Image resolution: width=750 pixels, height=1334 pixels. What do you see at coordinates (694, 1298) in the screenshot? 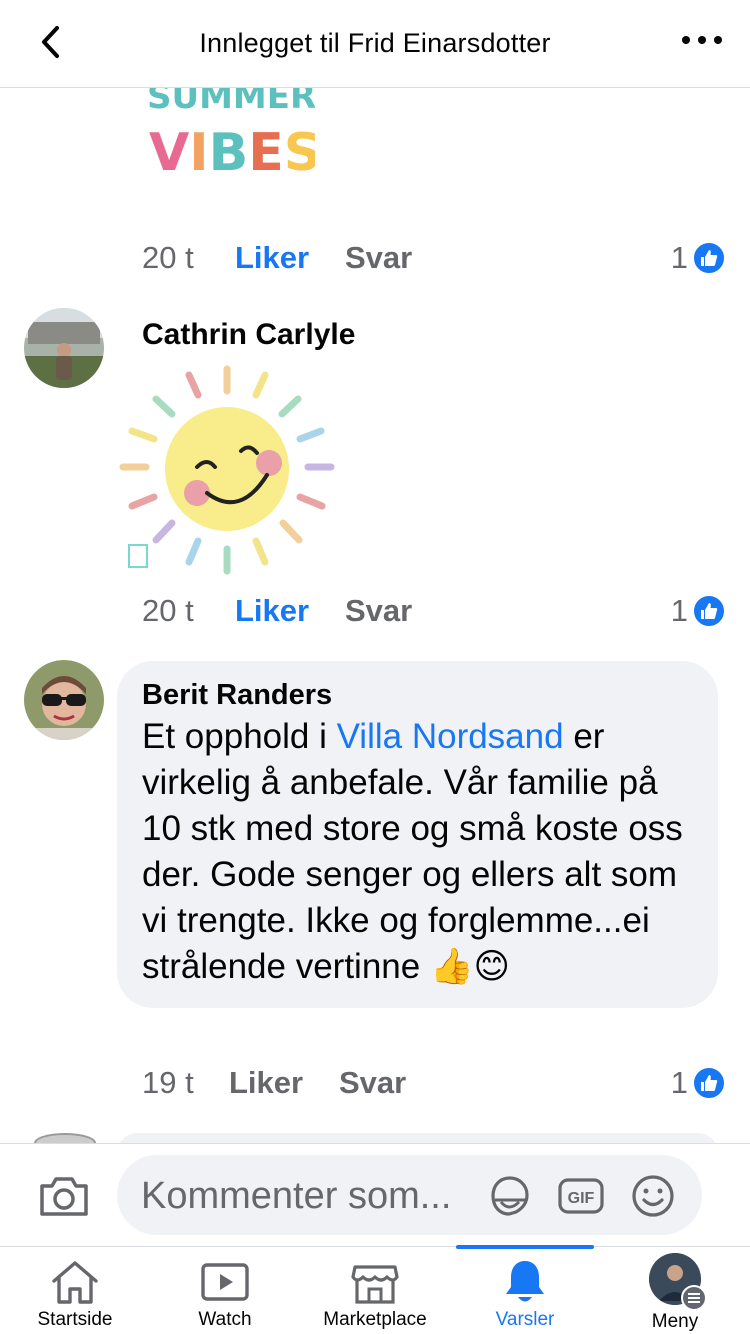
I see `menu-icon` at bounding box center [694, 1298].